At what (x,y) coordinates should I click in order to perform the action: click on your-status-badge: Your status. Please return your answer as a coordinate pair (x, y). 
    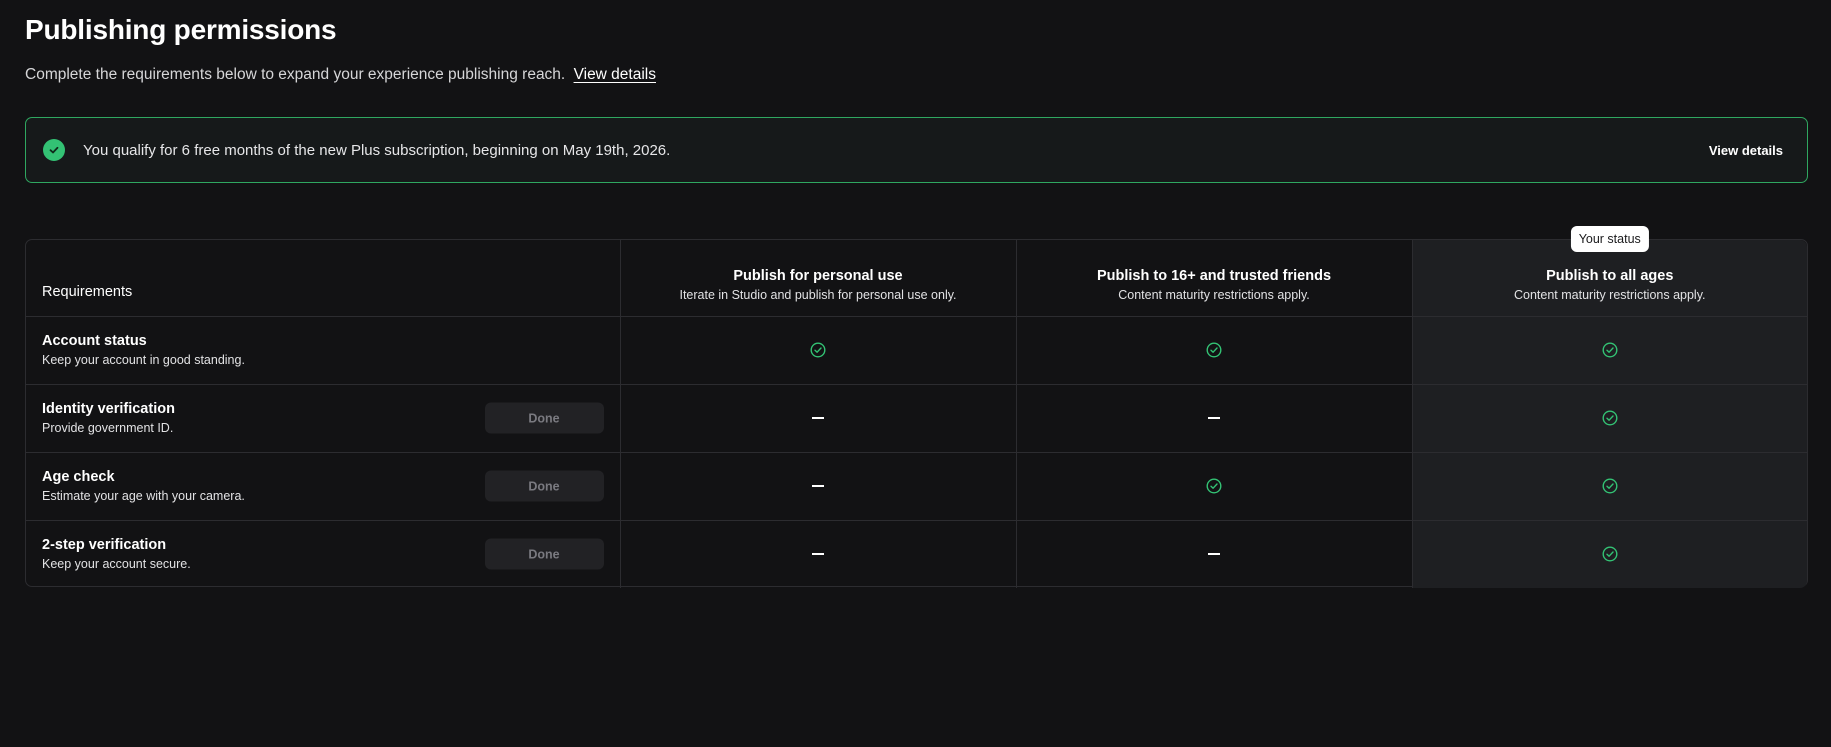
    Looking at the image, I should click on (1609, 239).